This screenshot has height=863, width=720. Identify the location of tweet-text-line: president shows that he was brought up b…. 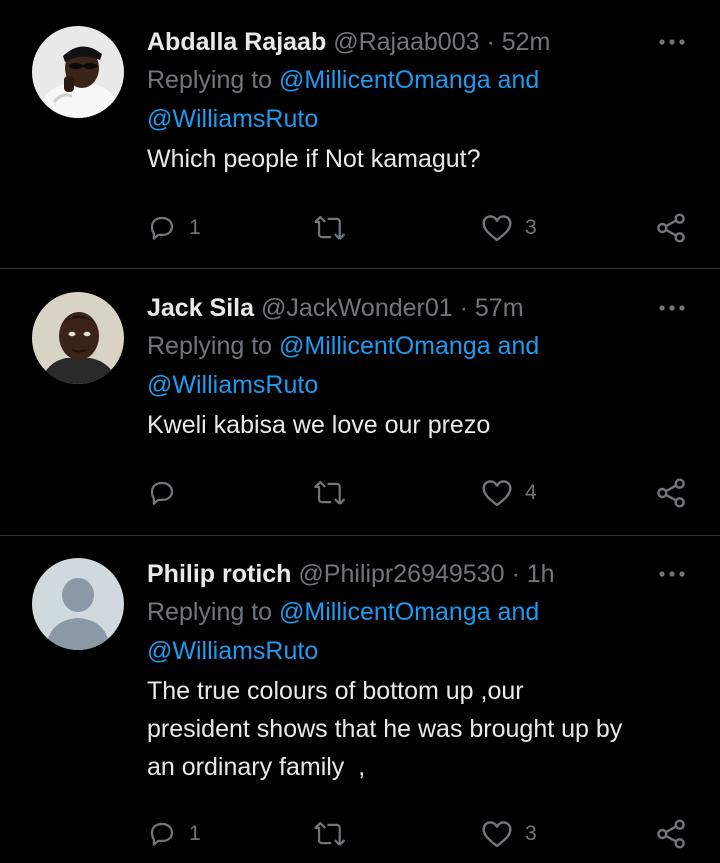
(385, 729).